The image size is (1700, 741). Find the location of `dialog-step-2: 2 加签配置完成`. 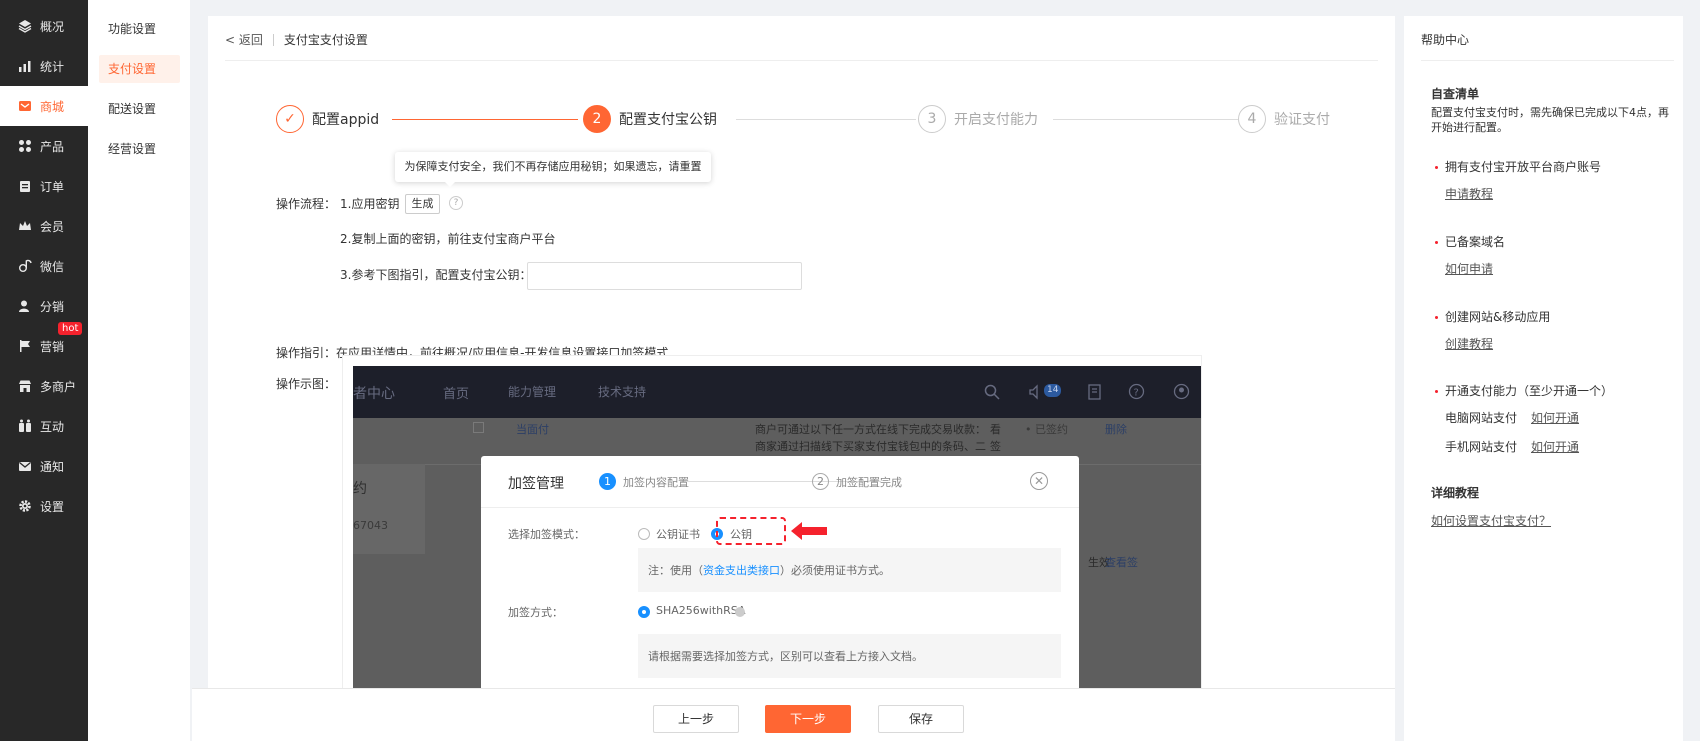

dialog-step-2: 2 加签配置完成 is located at coordinates (857, 481).